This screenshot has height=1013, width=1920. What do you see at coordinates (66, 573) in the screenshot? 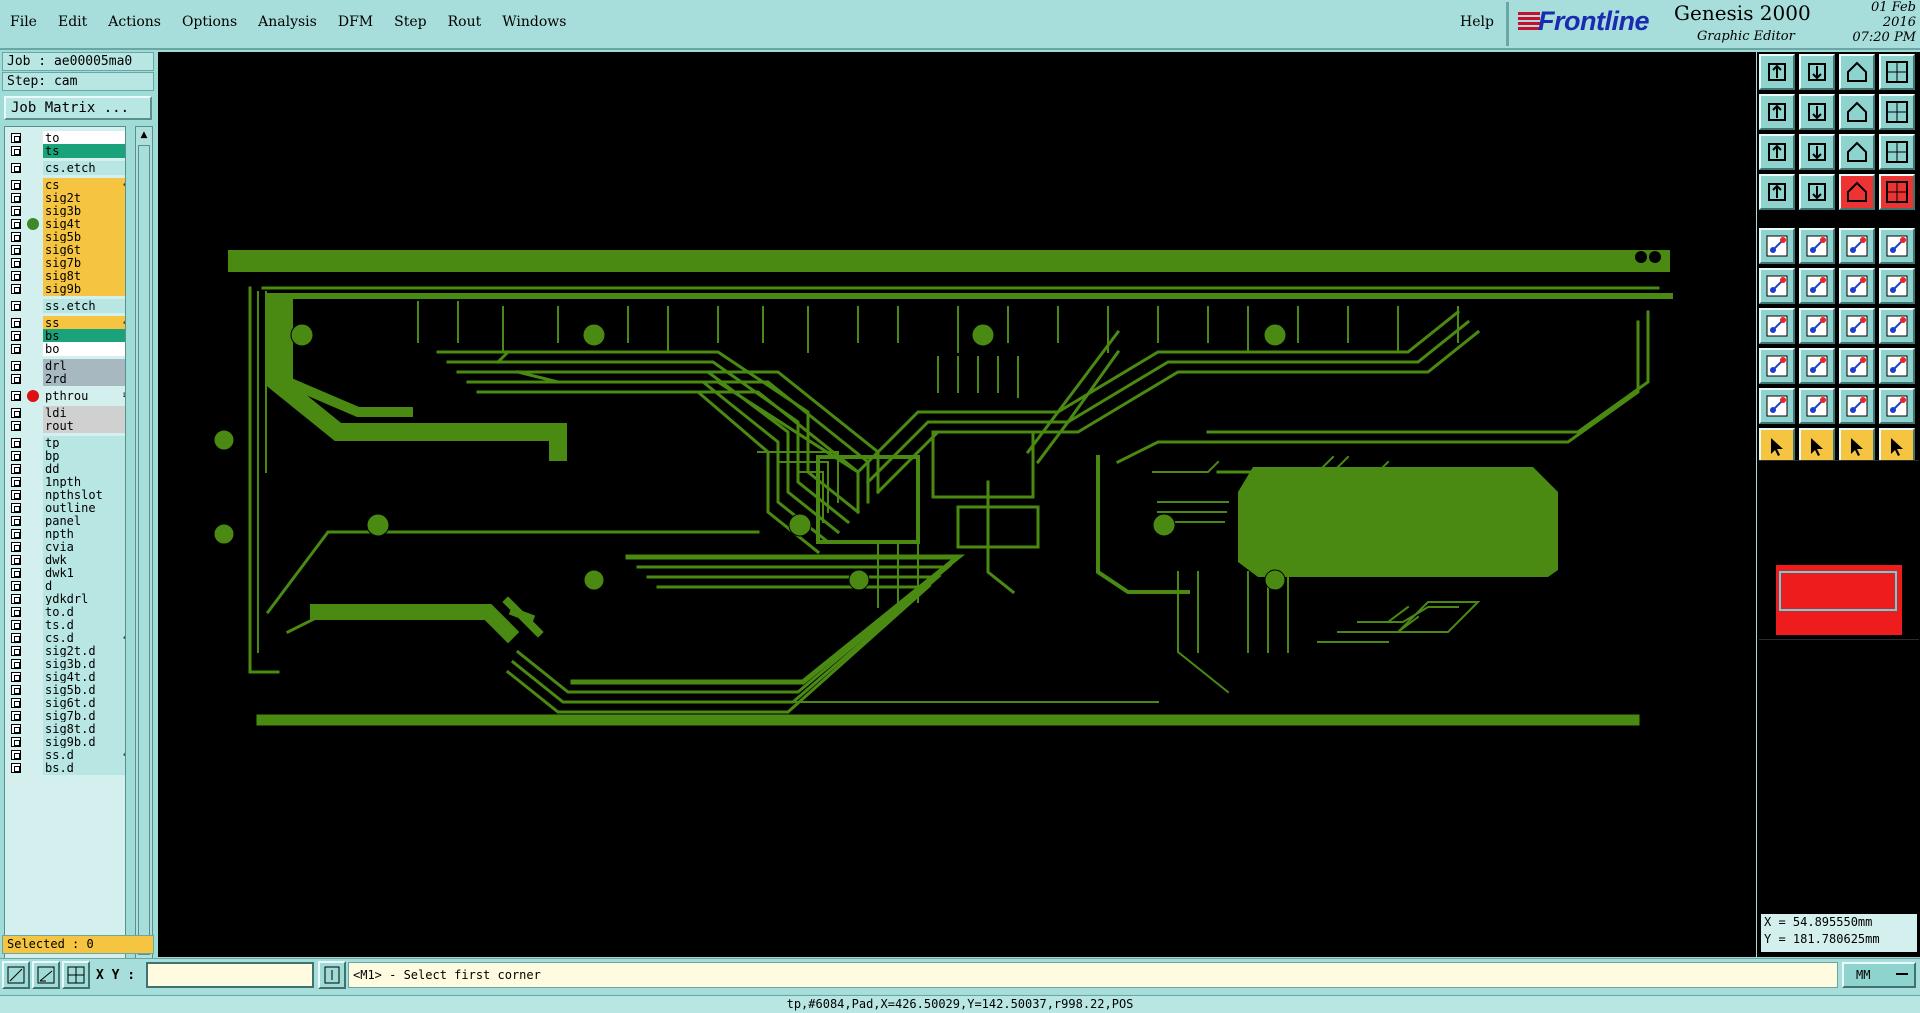
I see `layer-row-dwk1: dwk1` at bounding box center [66, 573].